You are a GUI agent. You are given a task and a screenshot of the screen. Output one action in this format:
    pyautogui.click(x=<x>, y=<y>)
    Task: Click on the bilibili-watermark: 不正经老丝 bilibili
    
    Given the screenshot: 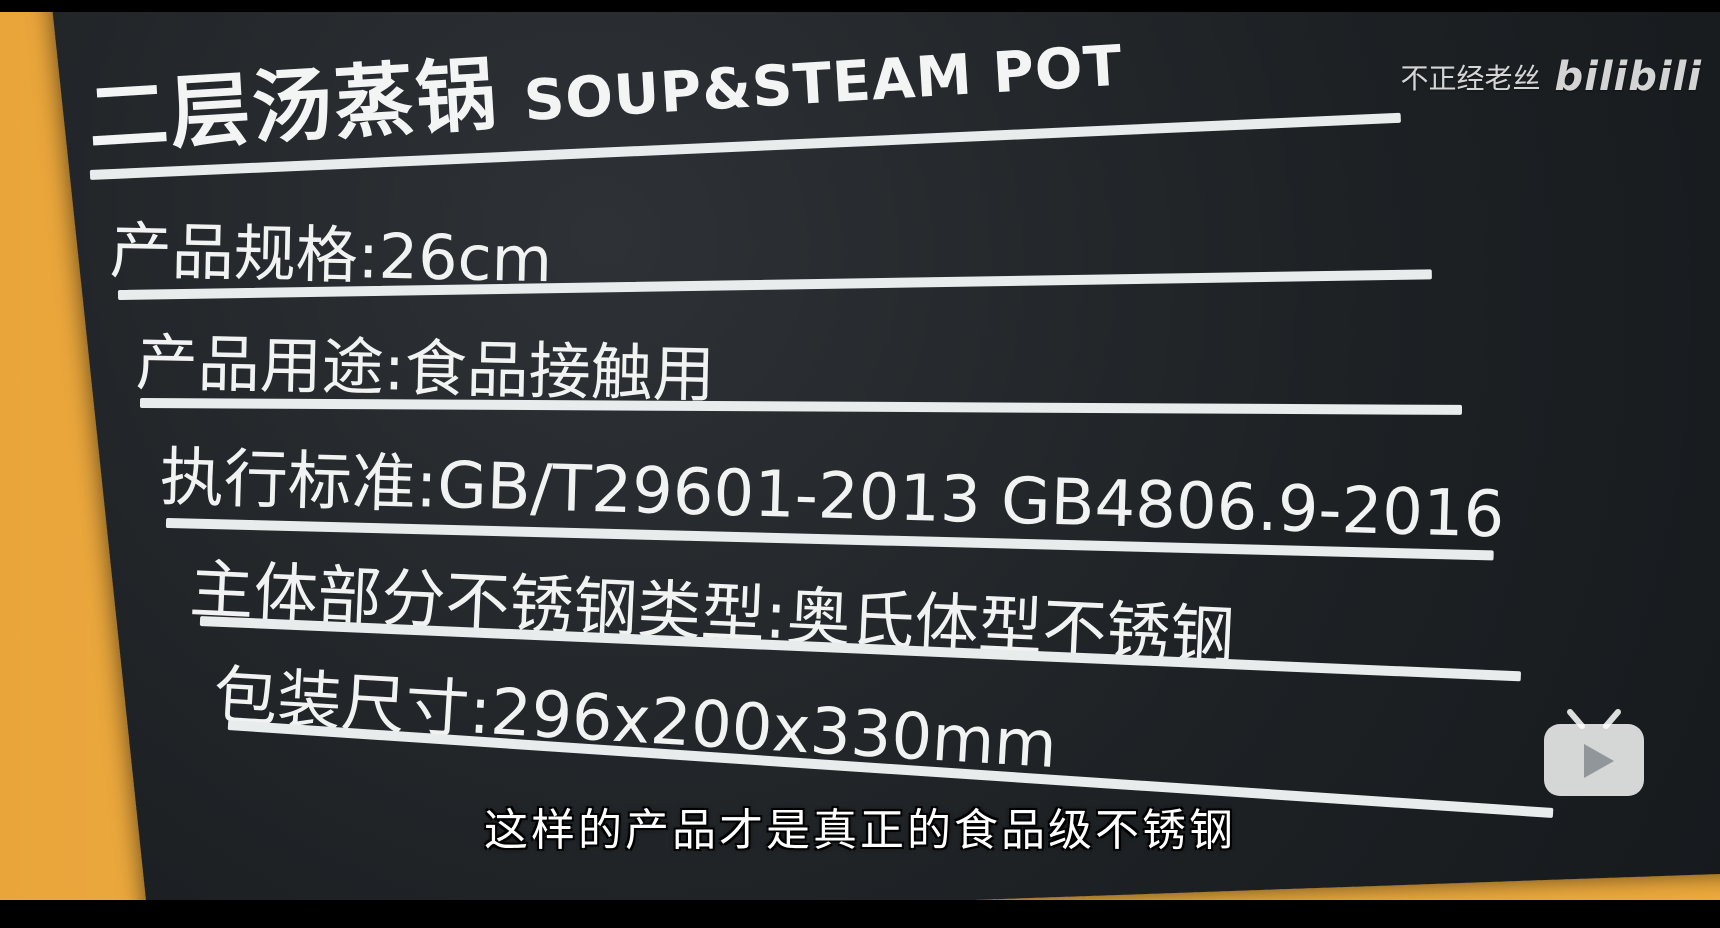 What is the action you would take?
    pyautogui.click(x=1551, y=77)
    